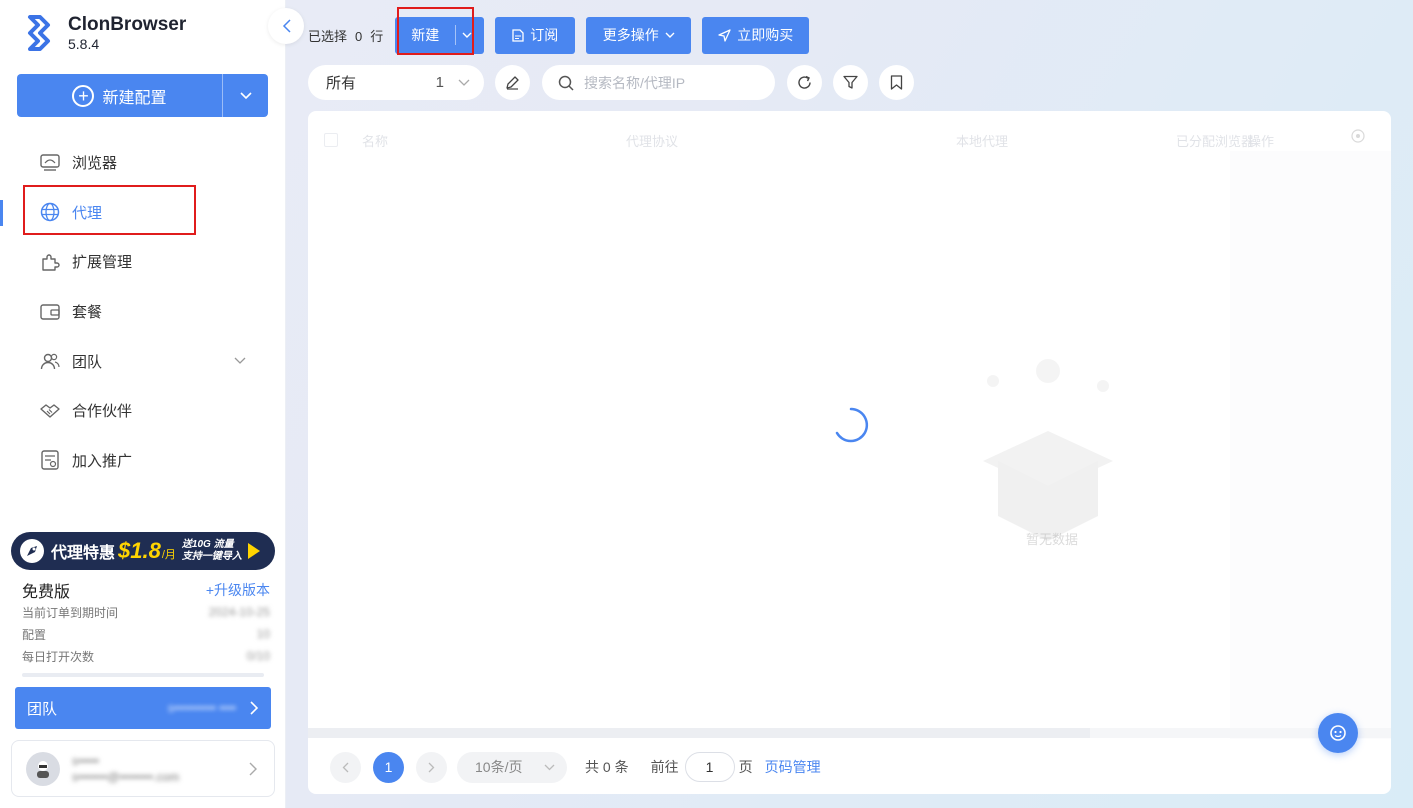  Describe the element at coordinates (143, 411) in the screenshot. I see `sidebar-item-partners: 合作伙伴` at that location.